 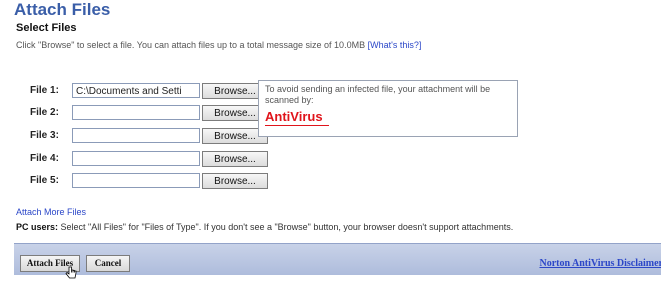 What do you see at coordinates (37, 227) in the screenshot?
I see `pc-users-label: PC users:` at bounding box center [37, 227].